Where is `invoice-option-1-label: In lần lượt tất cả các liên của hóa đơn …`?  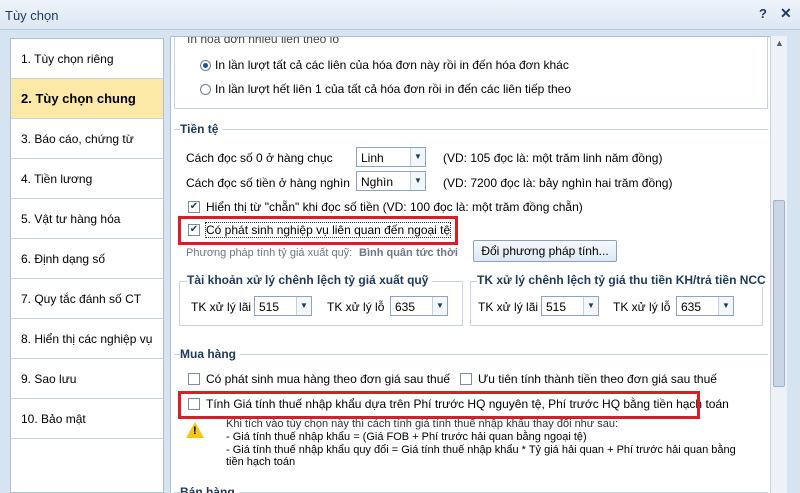
invoice-option-1-label: In lần lượt tất cả các liên của hóa đơn … is located at coordinates (392, 65).